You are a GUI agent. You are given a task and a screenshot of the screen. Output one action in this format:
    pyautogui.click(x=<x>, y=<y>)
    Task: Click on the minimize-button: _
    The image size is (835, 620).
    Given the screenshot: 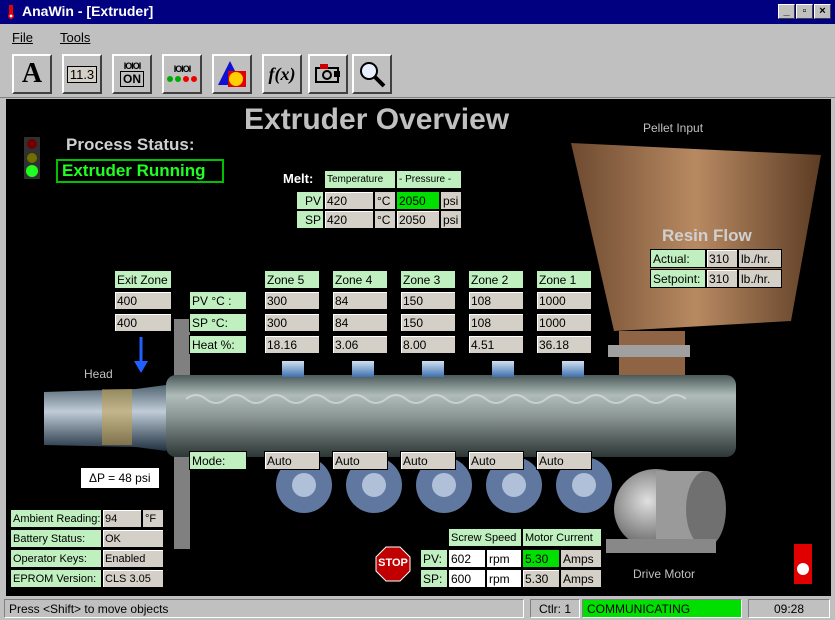 What is the action you would take?
    pyautogui.click(x=786, y=11)
    